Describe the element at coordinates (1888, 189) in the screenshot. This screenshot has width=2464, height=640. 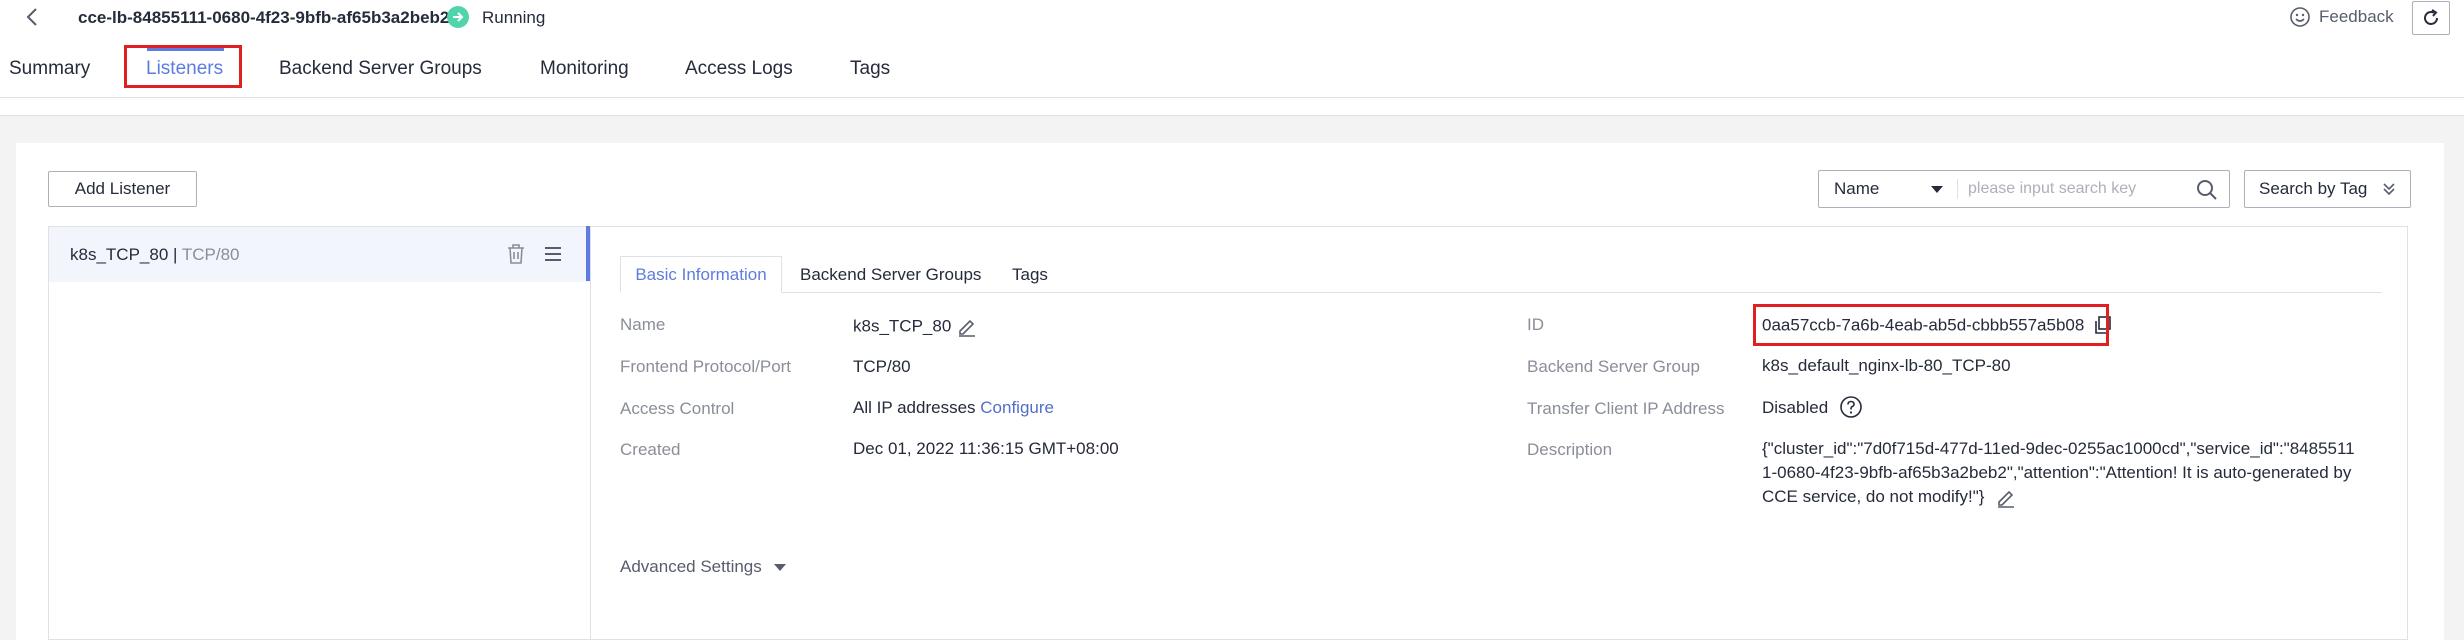
I see `search-field-select: Name` at that location.